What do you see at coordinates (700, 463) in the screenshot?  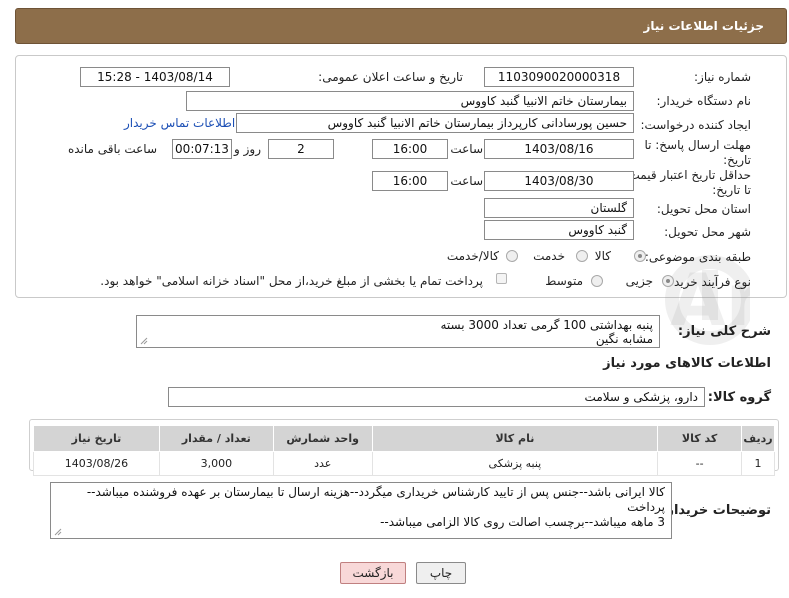 I see `cell-code: --` at bounding box center [700, 463].